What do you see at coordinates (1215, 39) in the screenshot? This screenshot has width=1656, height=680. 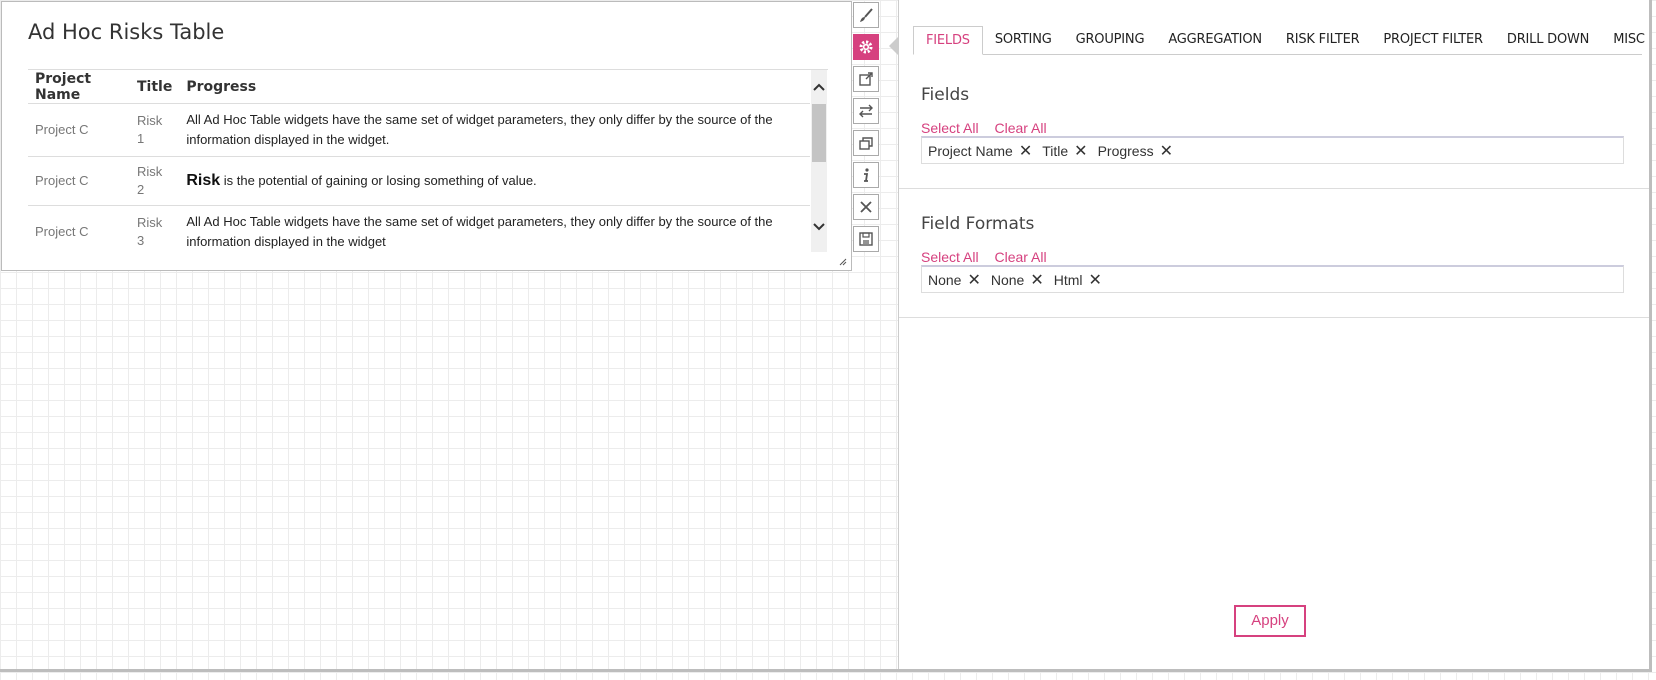 I see `tab-aggregation: AGGREGATION` at bounding box center [1215, 39].